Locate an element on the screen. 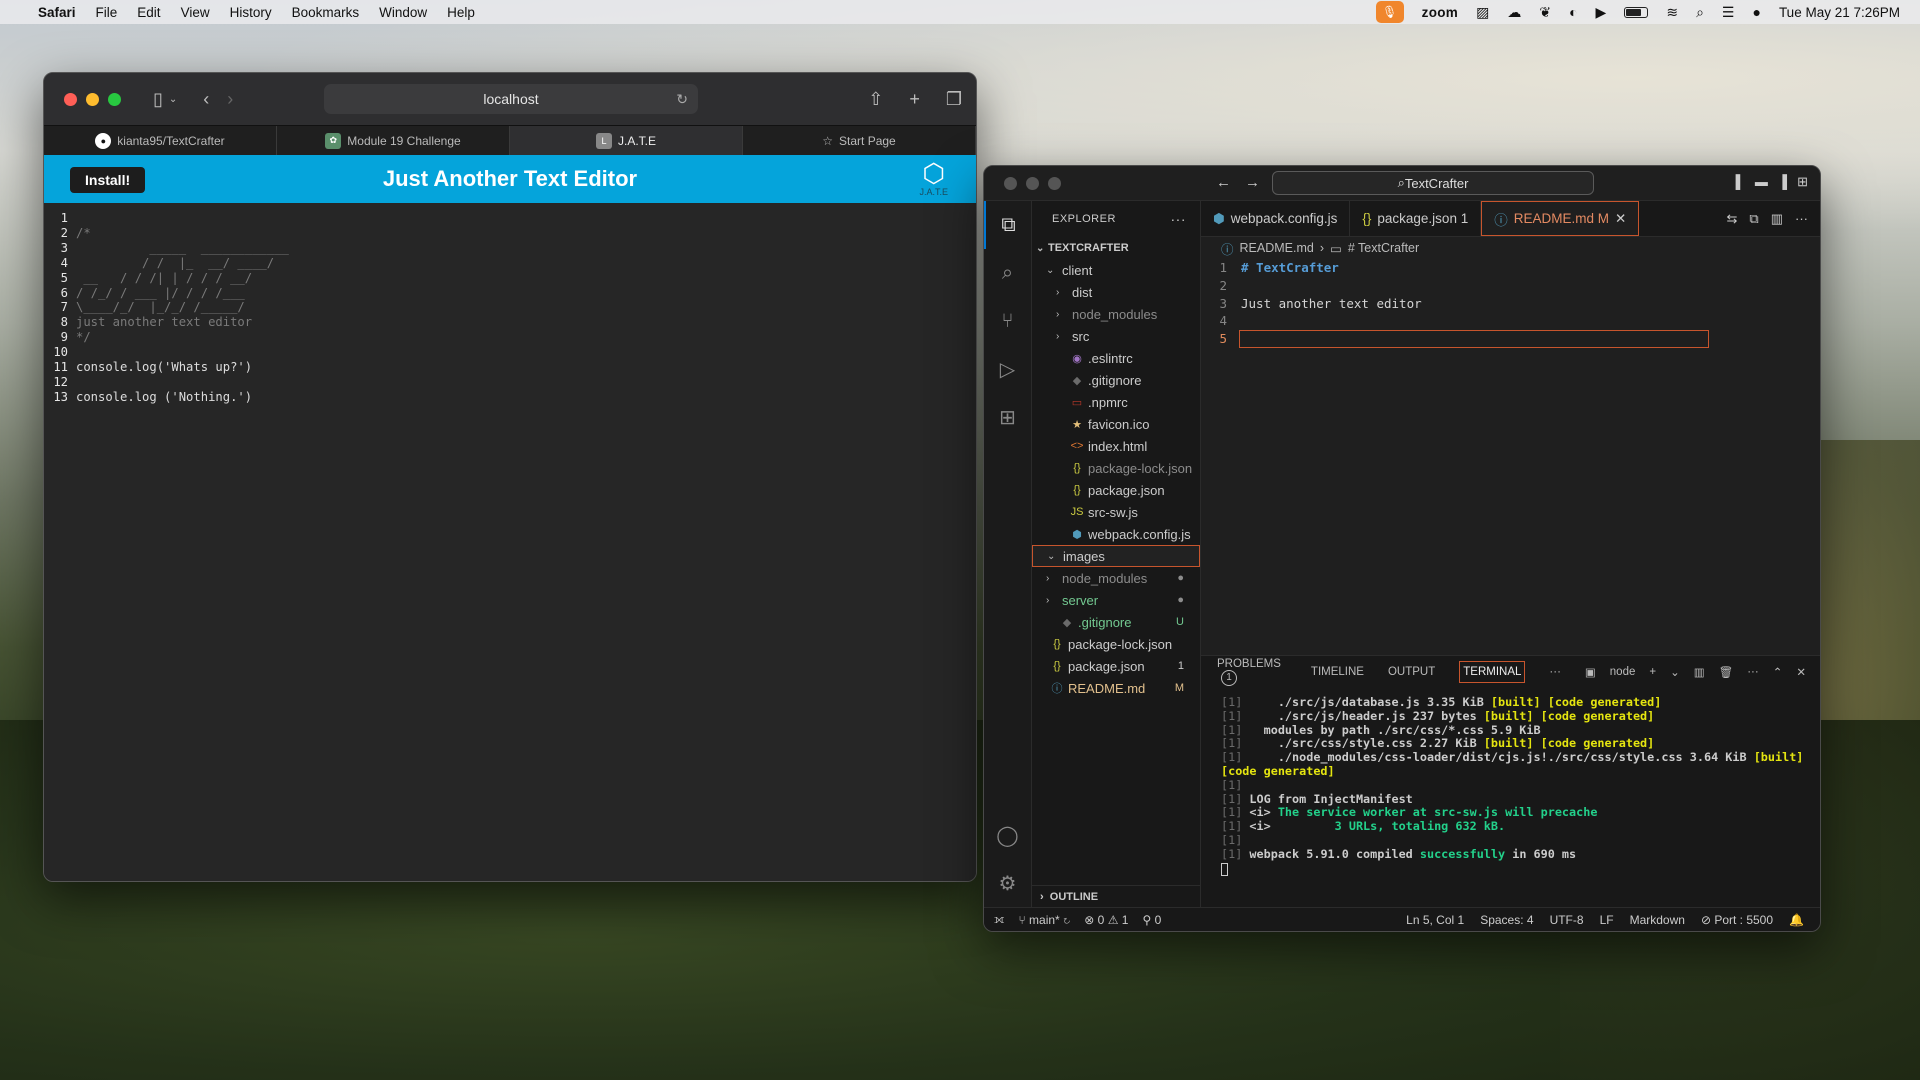 The height and width of the screenshot is (1080, 1920). breadcrumb-file: README.md is located at coordinates (1277, 248).